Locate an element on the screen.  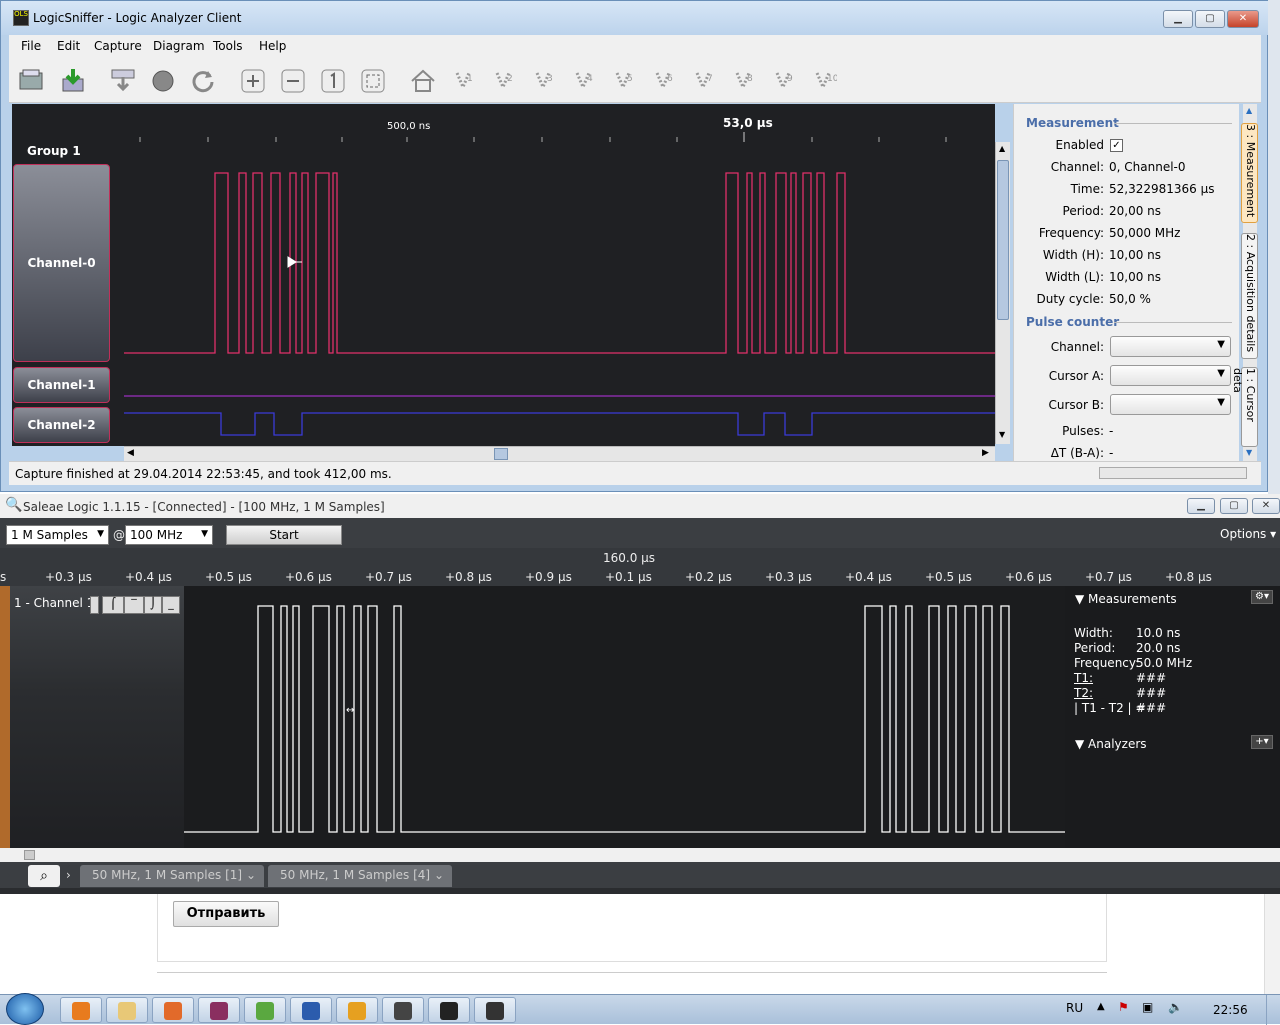
channel-name: 1 - Channel 1 is located at coordinates (54, 603).